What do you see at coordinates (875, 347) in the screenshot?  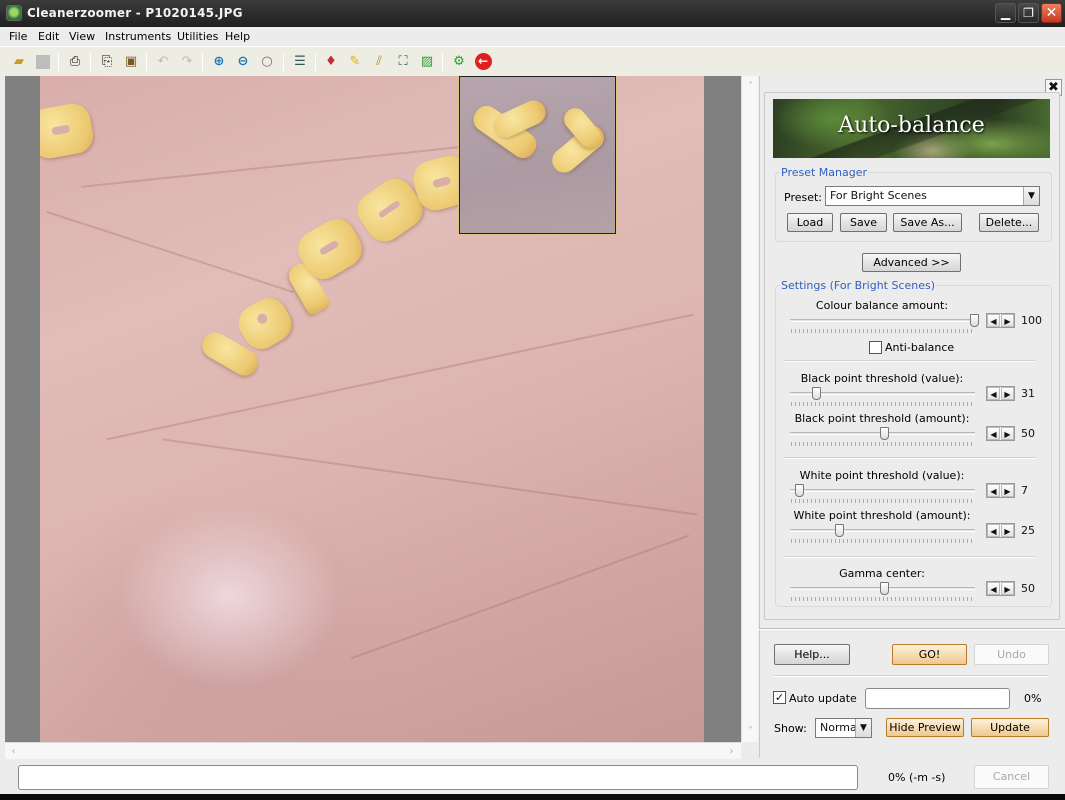 I see `anti-balance-checkbox` at bounding box center [875, 347].